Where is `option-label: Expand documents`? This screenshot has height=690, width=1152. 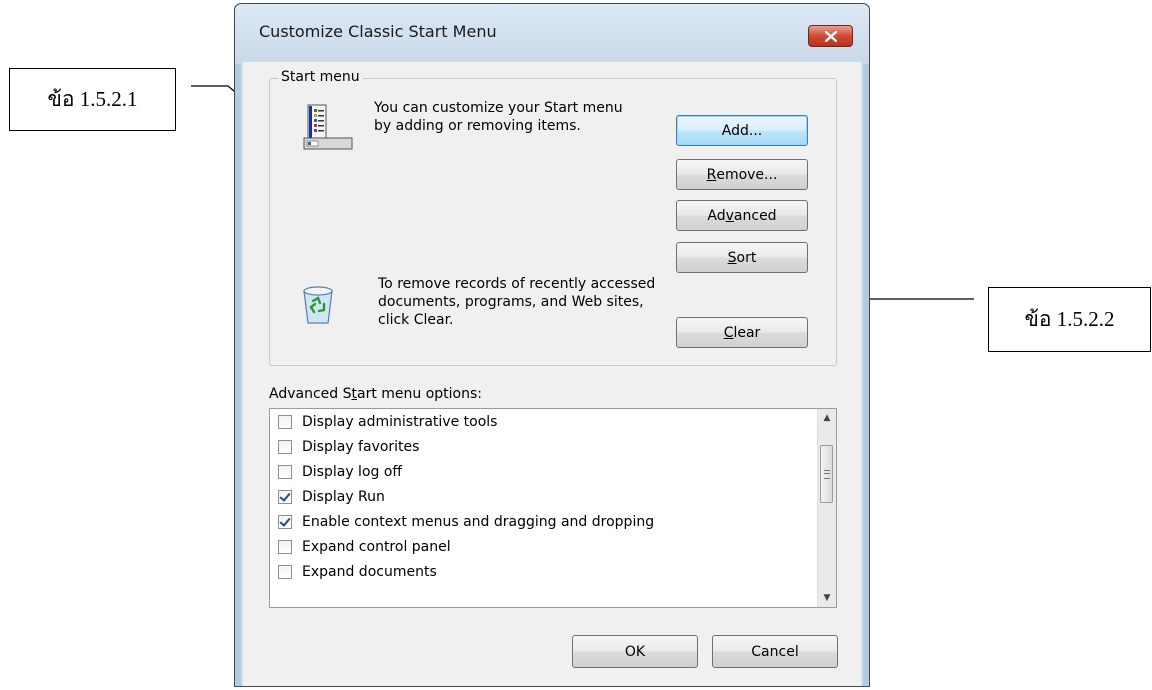
option-label: Expand documents is located at coordinates (369, 572).